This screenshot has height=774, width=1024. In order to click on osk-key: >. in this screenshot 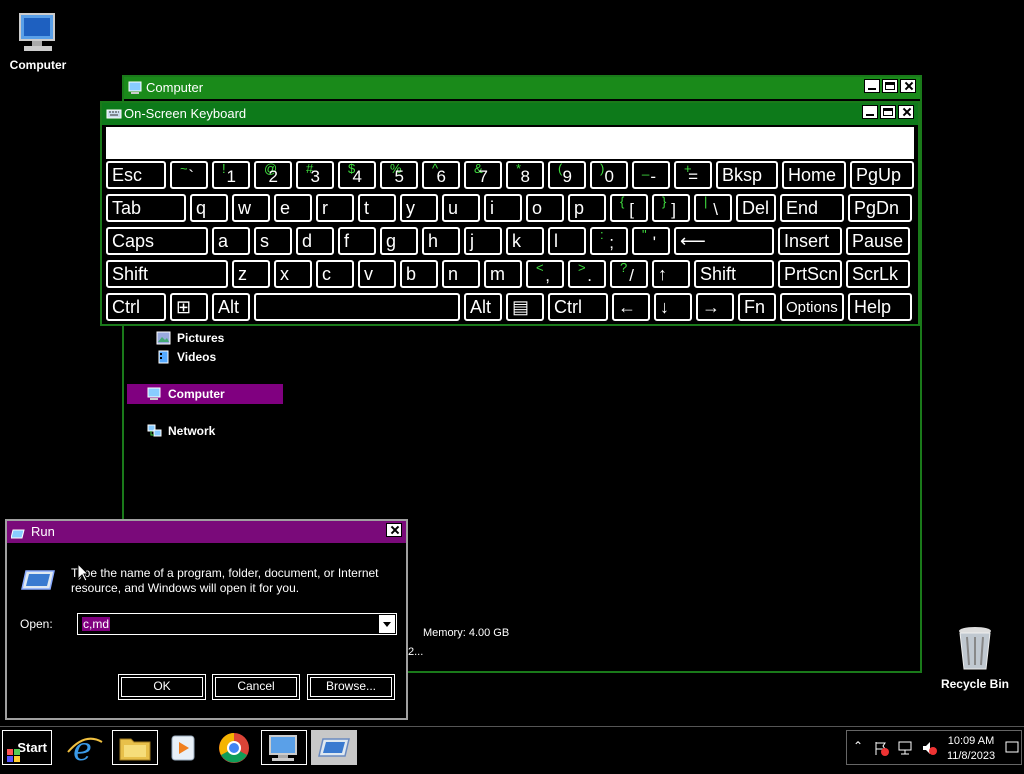, I will do `click(587, 274)`.